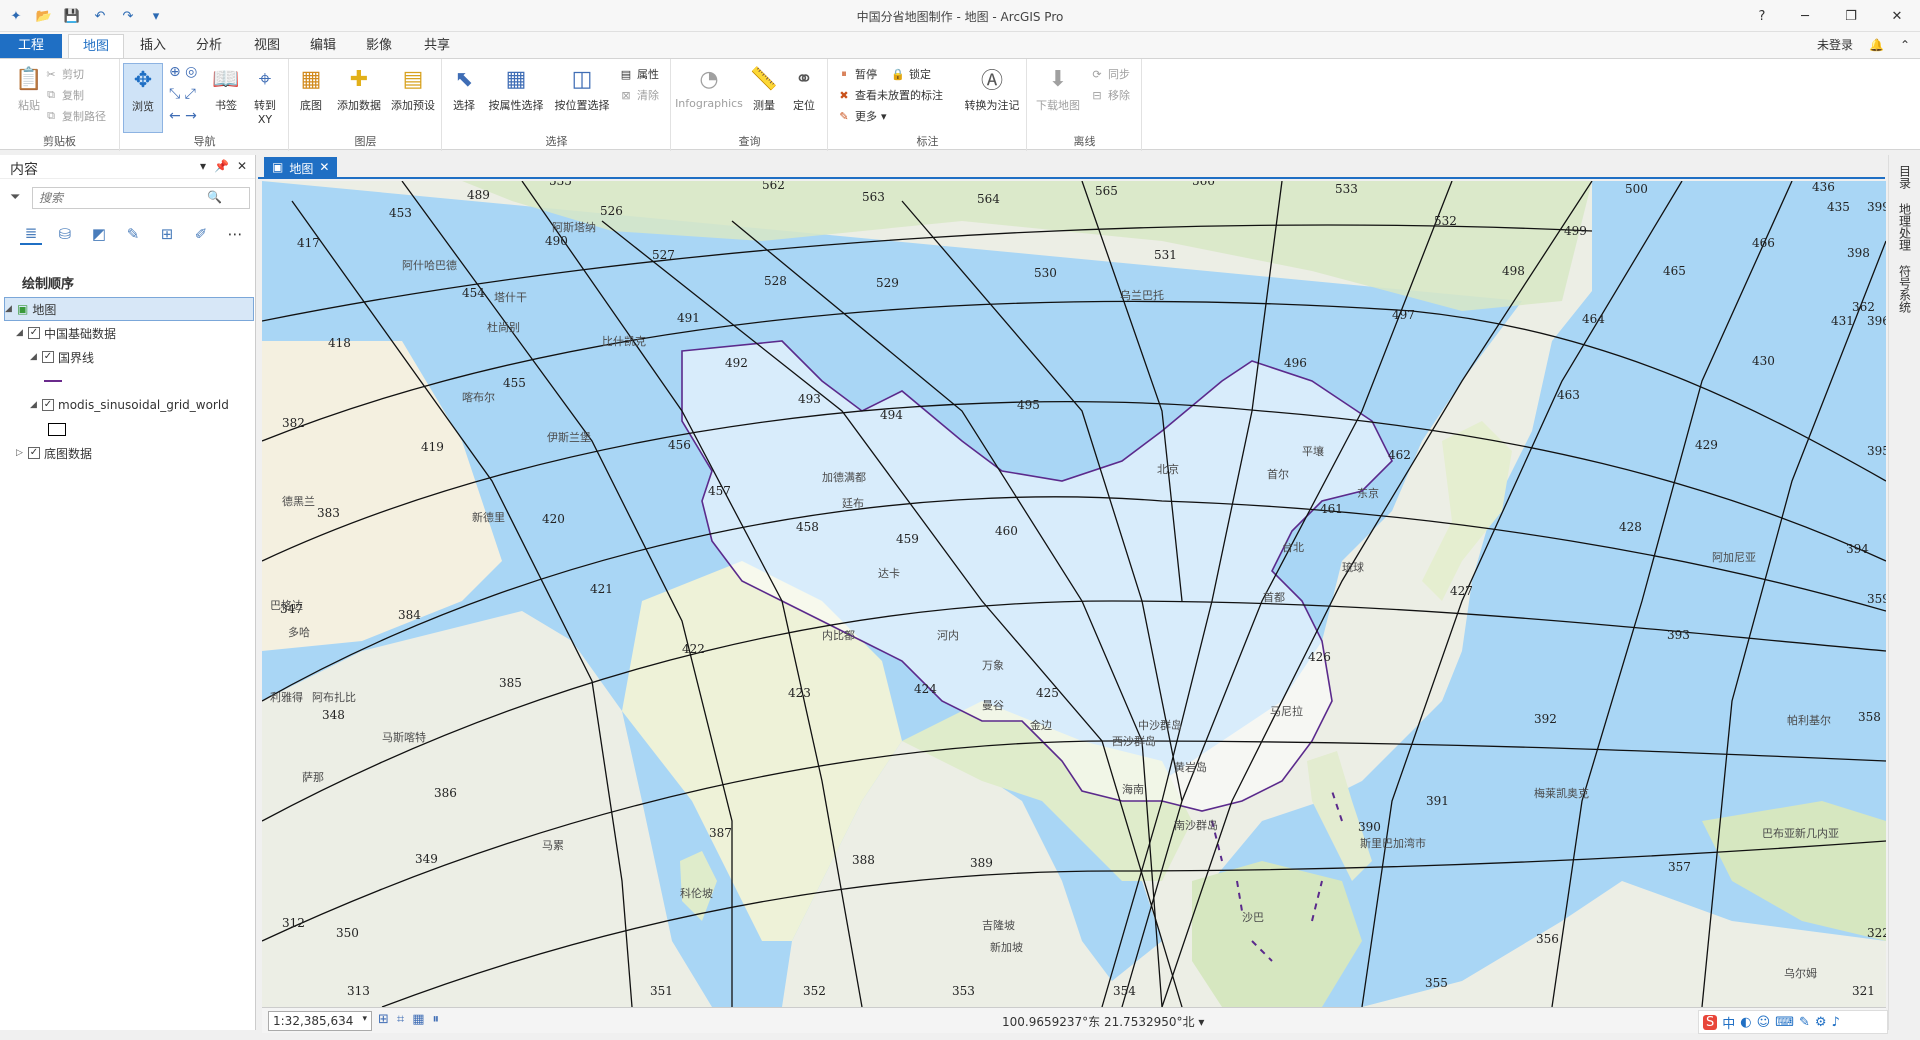 The height and width of the screenshot is (1040, 1920). I want to click on tab-share: 共享, so click(437, 46).